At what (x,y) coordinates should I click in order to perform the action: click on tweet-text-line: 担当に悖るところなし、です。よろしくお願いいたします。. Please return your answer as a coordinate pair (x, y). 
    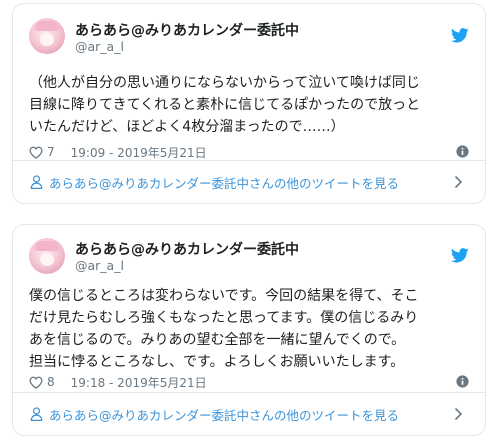
    Looking at the image, I should click on (217, 362).